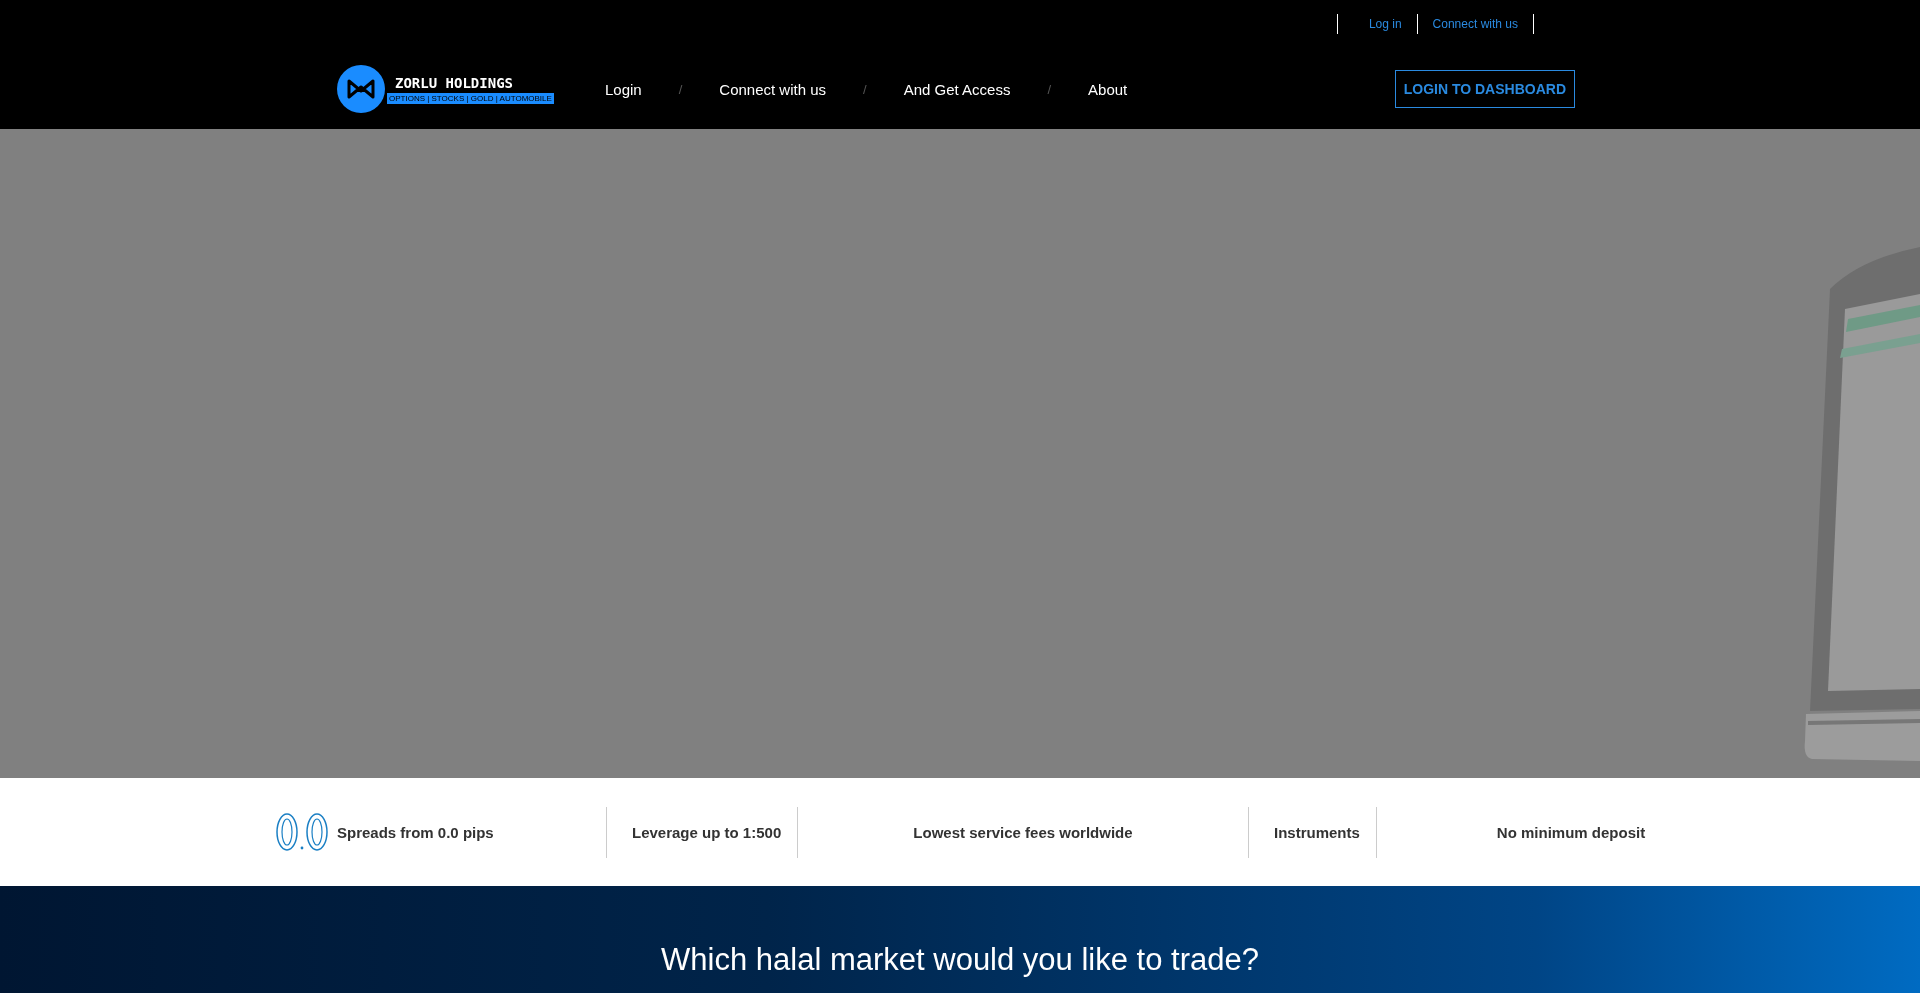  Describe the element at coordinates (1571, 832) in the screenshot. I see `feature-label: No minimum deposit` at that location.